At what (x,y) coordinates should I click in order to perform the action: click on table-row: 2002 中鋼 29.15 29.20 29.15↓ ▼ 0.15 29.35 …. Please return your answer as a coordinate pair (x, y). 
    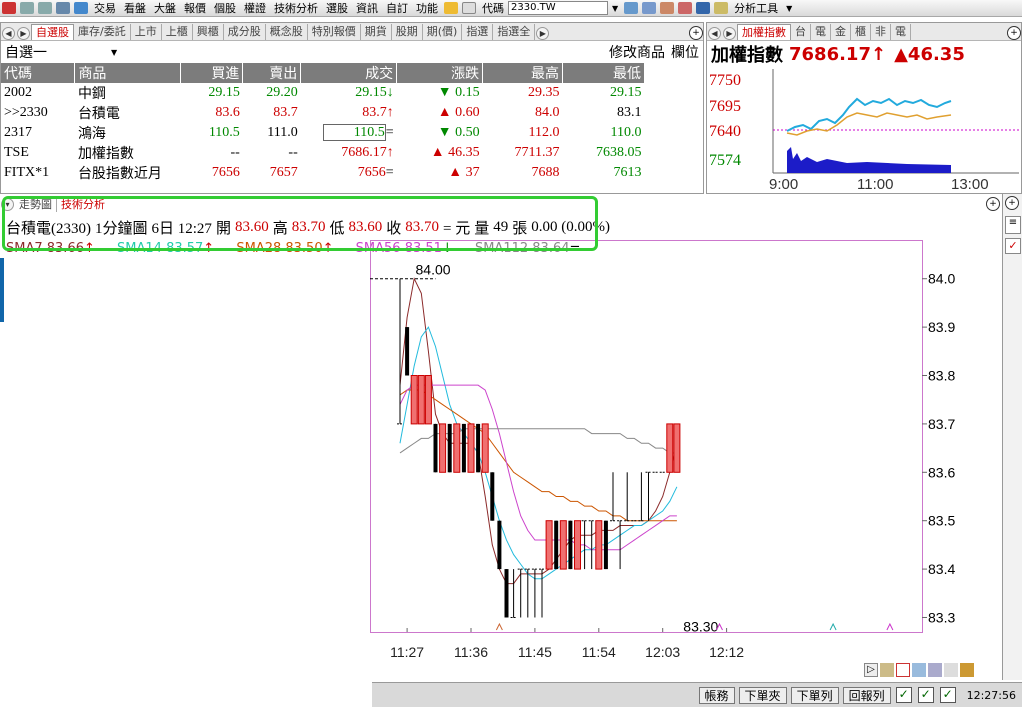
    Looking at the image, I should click on (323, 93).